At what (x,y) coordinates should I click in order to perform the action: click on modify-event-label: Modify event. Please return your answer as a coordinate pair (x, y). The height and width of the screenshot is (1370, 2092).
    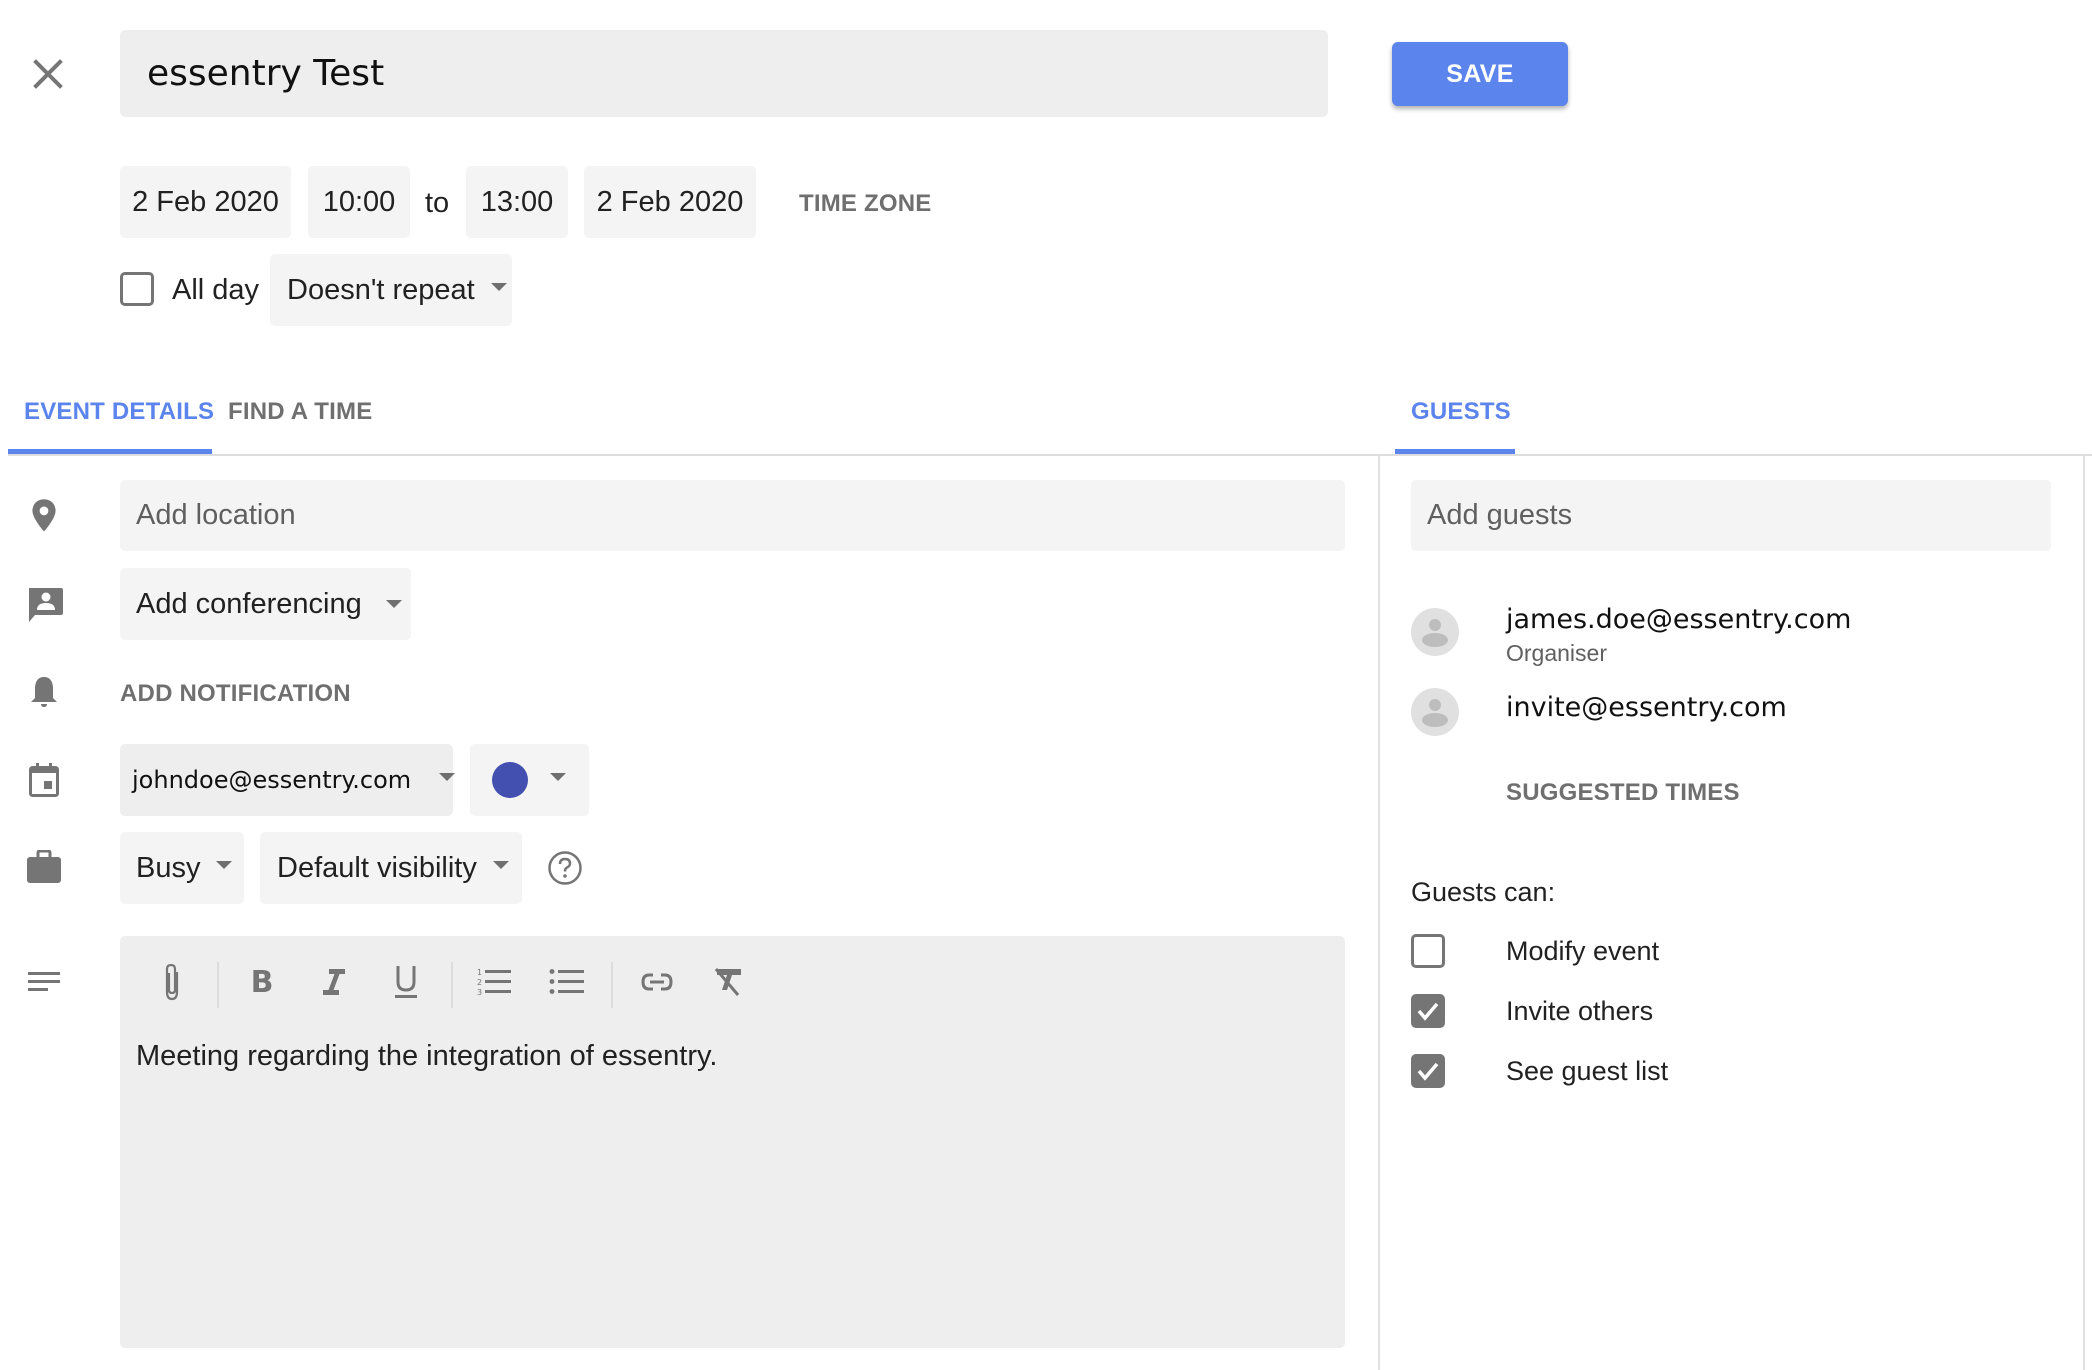
    Looking at the image, I should click on (1583, 951).